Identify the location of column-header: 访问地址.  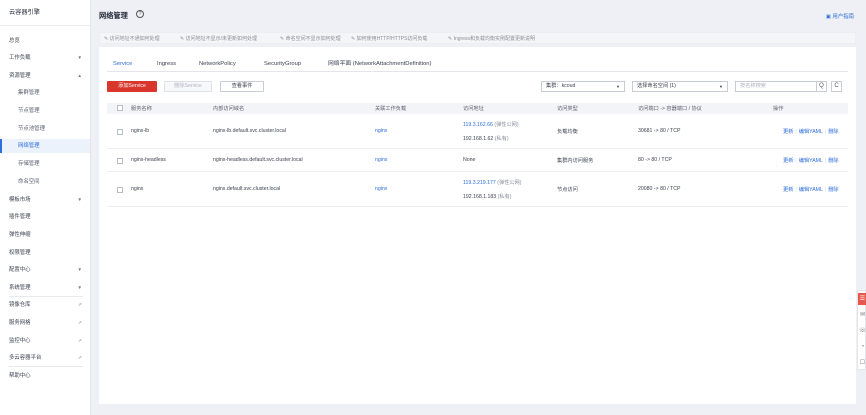
(473, 109).